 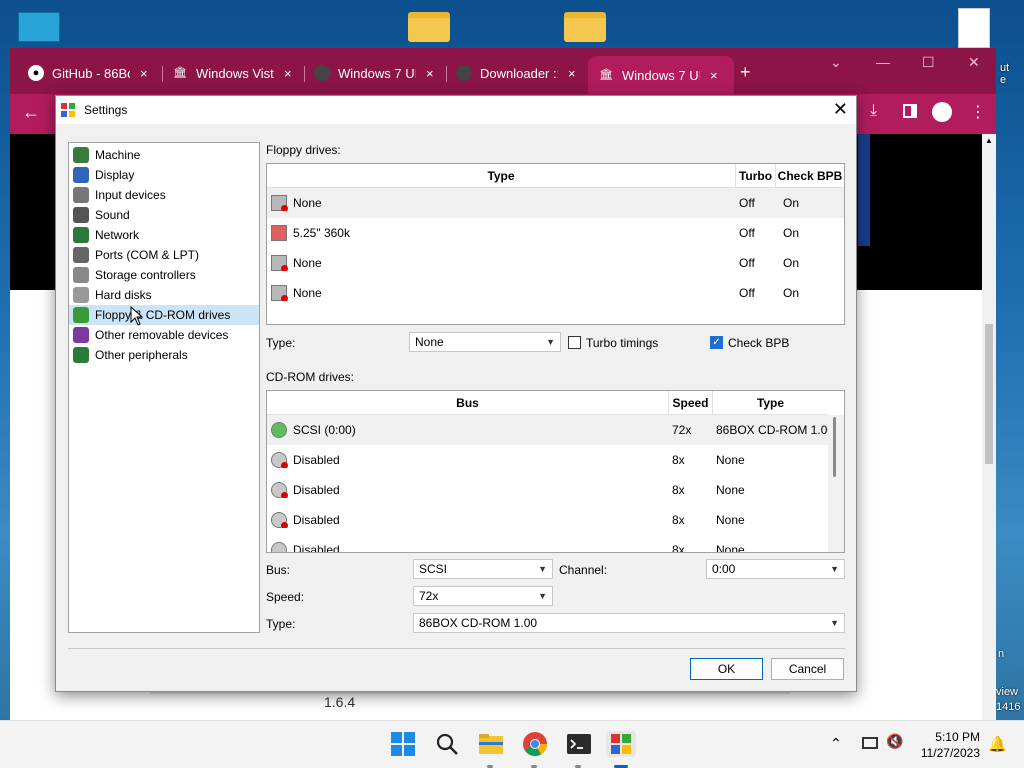 What do you see at coordinates (716, 342) in the screenshot?
I see `check-bpb-checkbox: ✓` at bounding box center [716, 342].